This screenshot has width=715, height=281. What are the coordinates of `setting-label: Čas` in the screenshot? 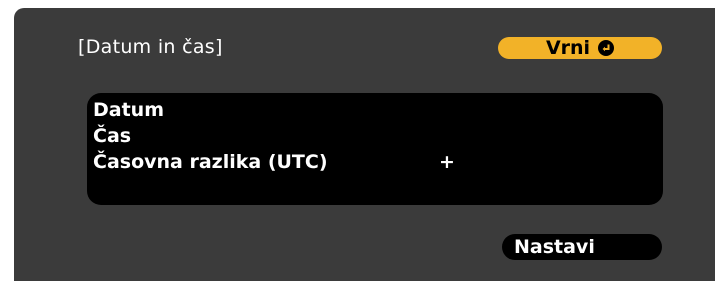 It's located at (112, 136).